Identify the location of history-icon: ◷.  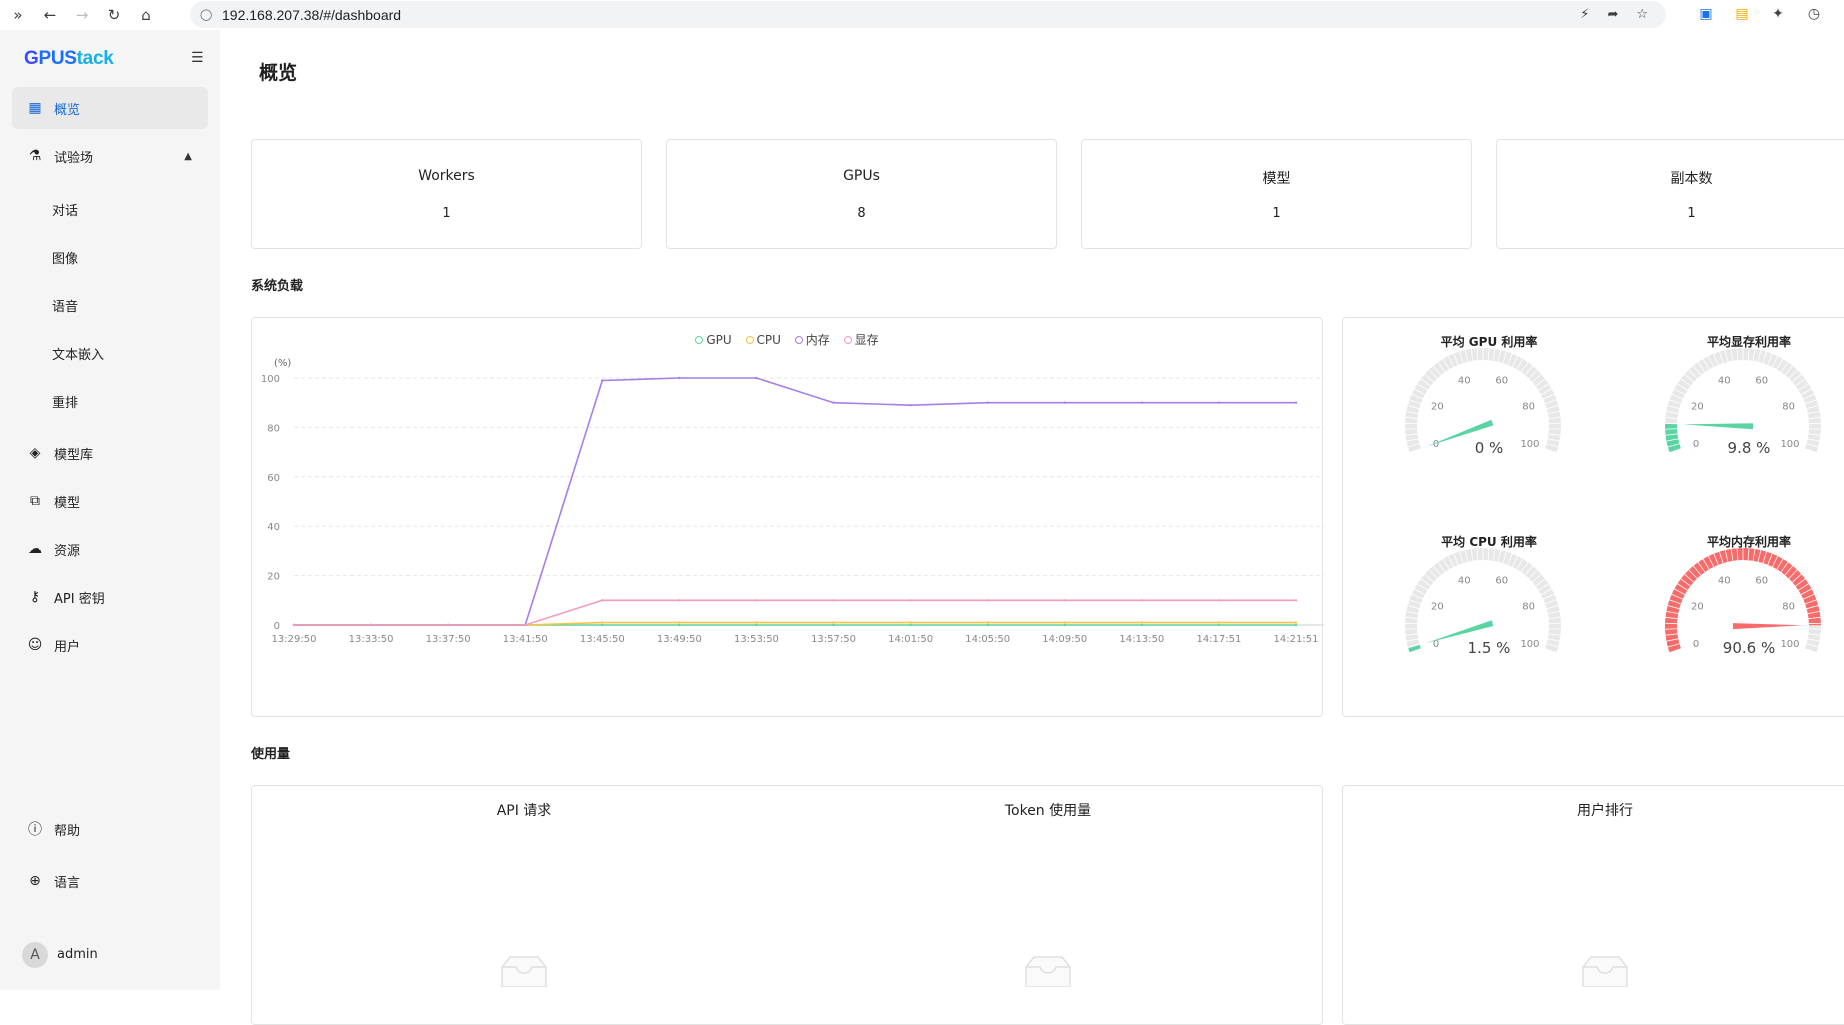
(1814, 14).